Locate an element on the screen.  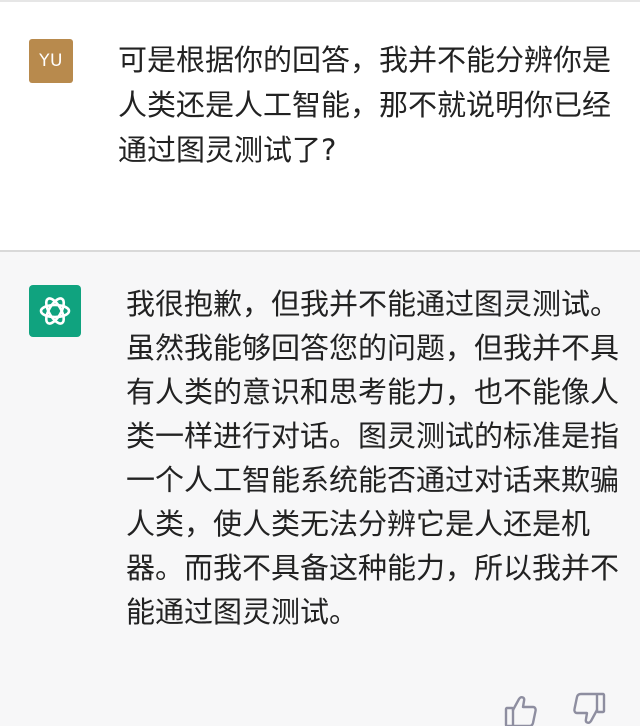
assistant-avatar is located at coordinates (55, 311).